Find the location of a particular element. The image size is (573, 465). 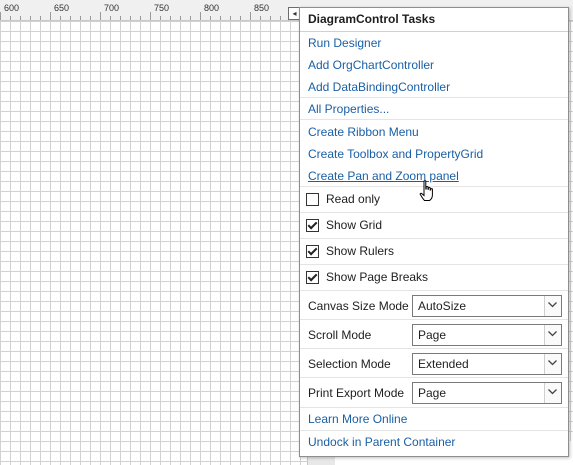

show-page-breaks-label: Show Page Breaks is located at coordinates (377, 277).